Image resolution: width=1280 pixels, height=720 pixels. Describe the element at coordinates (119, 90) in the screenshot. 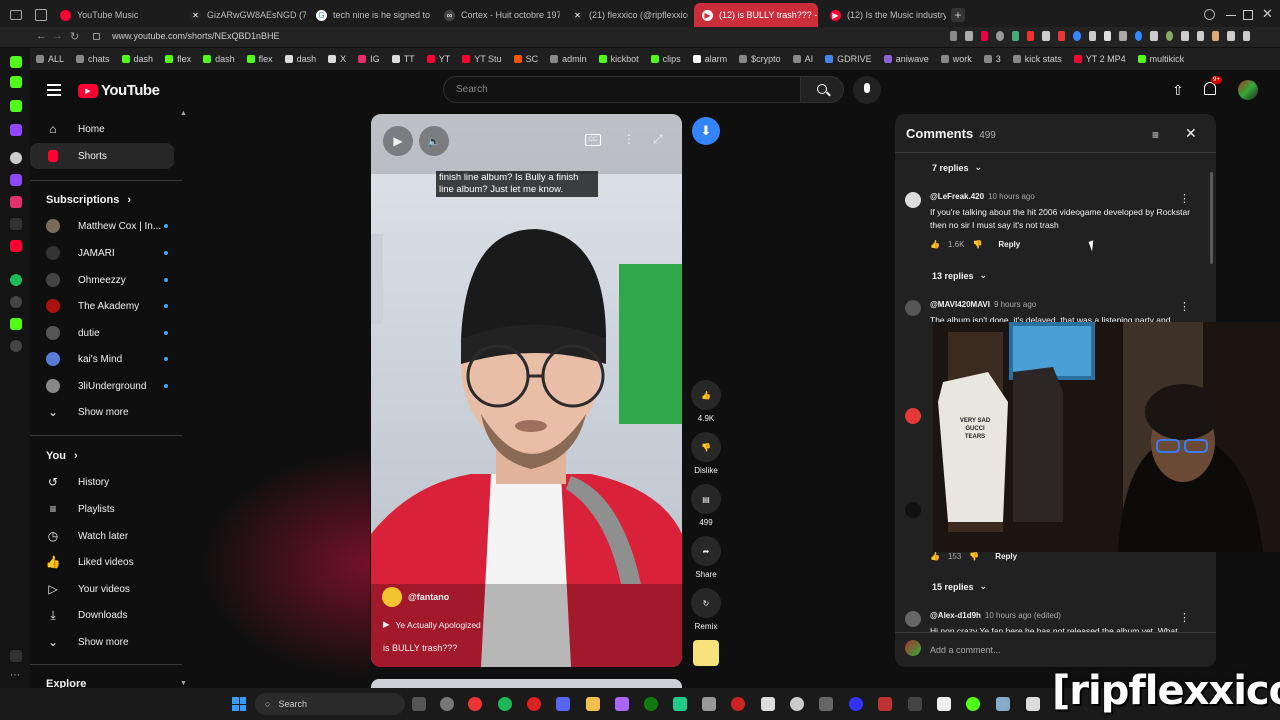

I see `youtube-logo: ▶ YouTube` at that location.